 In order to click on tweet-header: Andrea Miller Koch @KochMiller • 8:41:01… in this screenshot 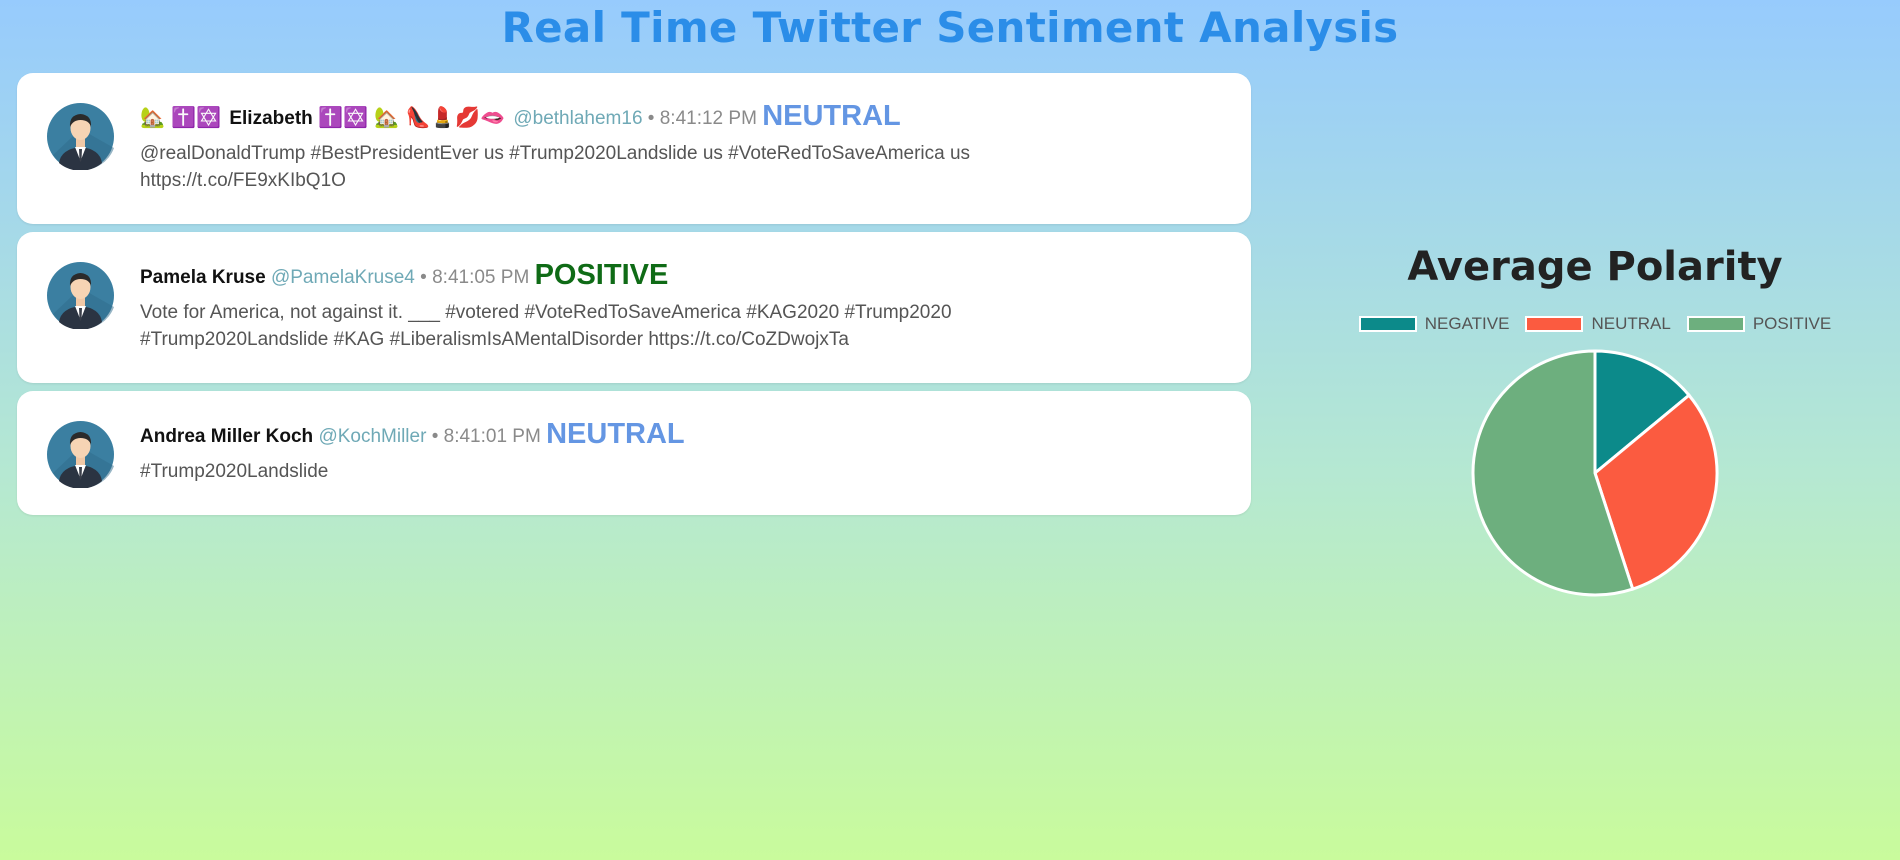, I will do `click(683, 434)`.